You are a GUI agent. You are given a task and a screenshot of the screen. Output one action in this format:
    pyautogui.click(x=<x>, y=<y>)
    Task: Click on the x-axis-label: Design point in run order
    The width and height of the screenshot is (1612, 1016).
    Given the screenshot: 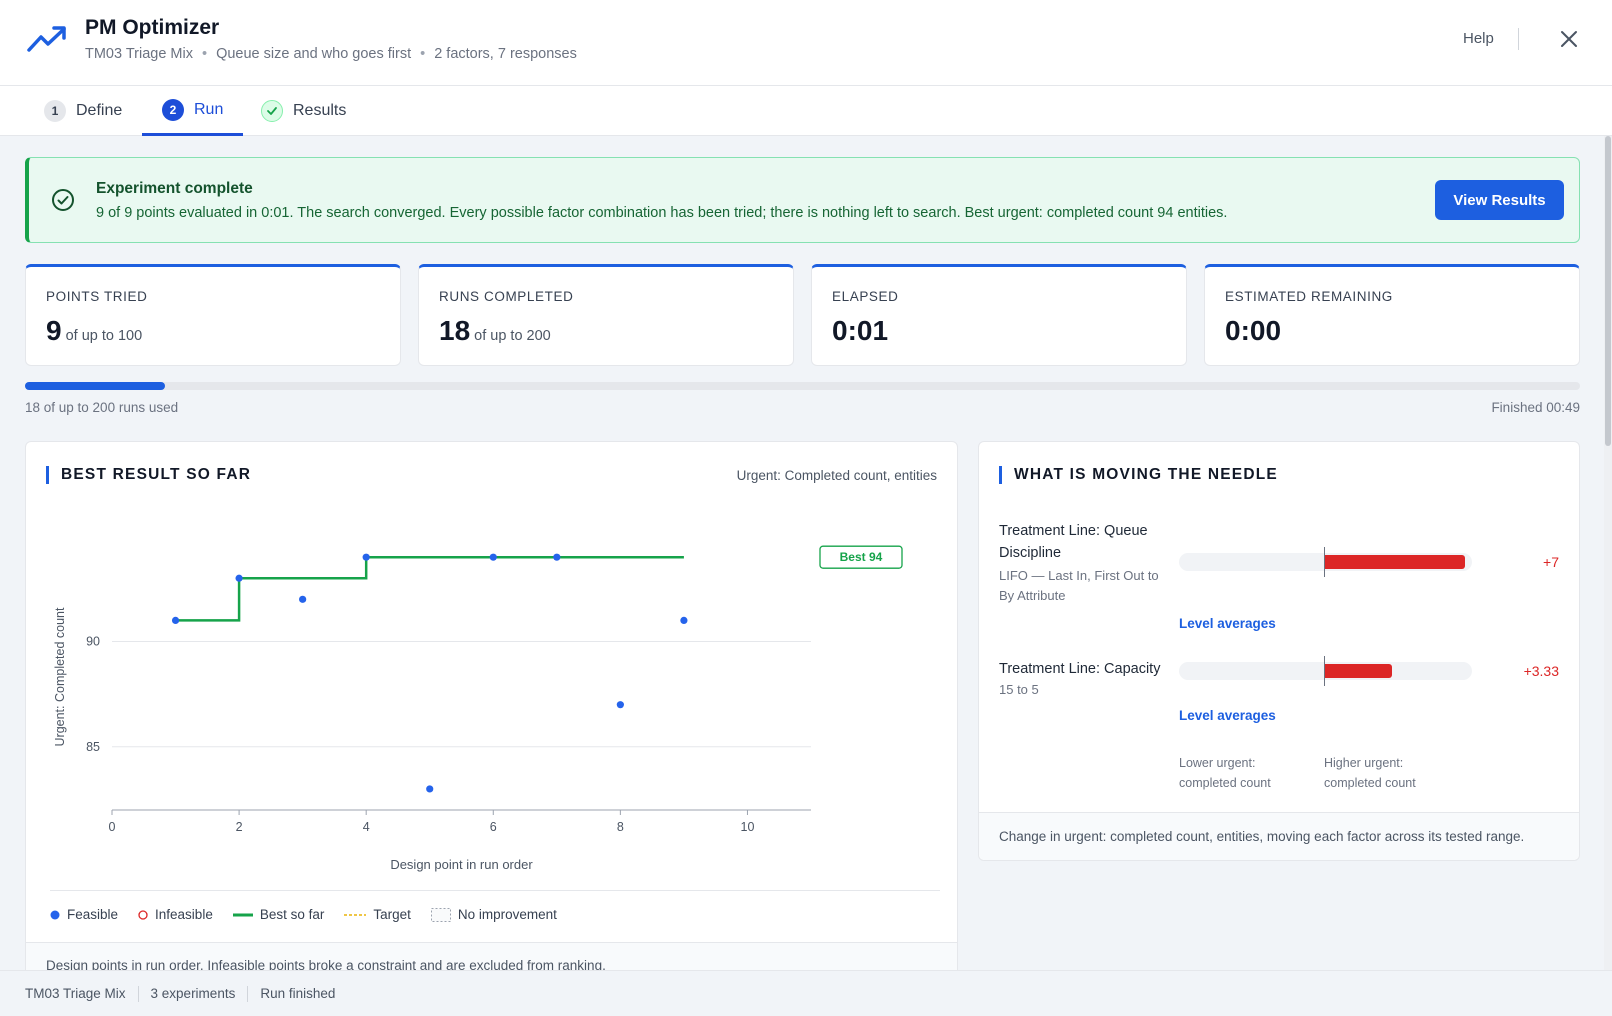 What is the action you would take?
    pyautogui.click(x=461, y=864)
    